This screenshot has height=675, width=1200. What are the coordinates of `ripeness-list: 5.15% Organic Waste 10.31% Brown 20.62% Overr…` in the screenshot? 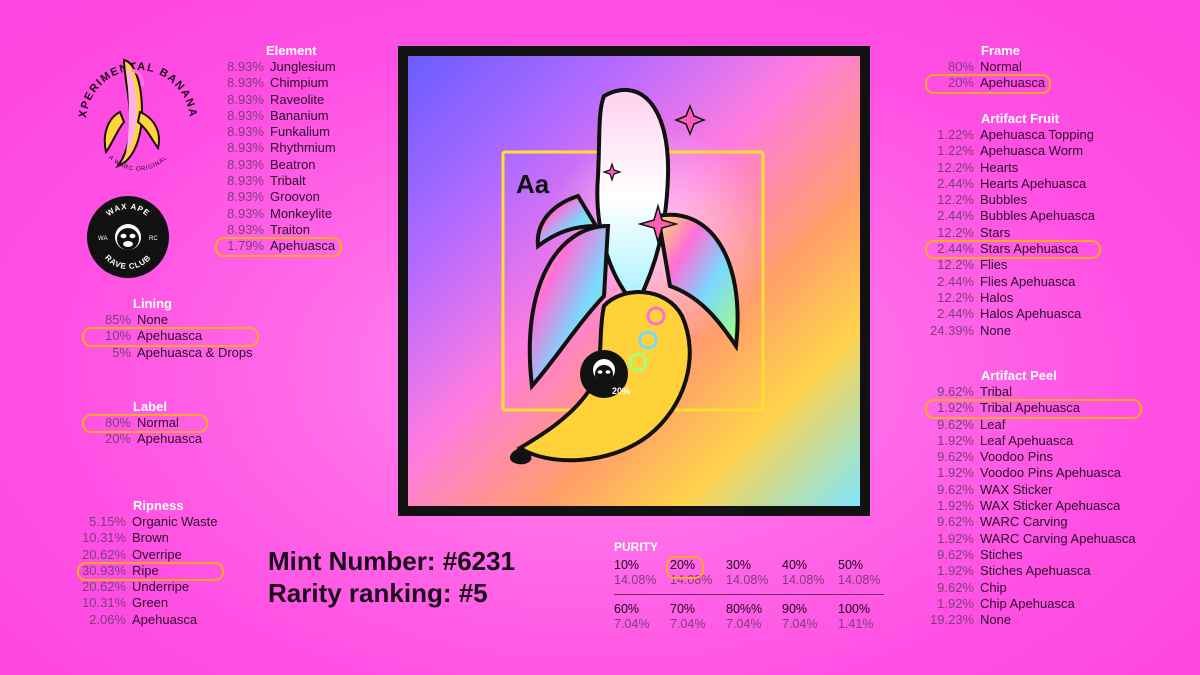 It's located at (150, 571).